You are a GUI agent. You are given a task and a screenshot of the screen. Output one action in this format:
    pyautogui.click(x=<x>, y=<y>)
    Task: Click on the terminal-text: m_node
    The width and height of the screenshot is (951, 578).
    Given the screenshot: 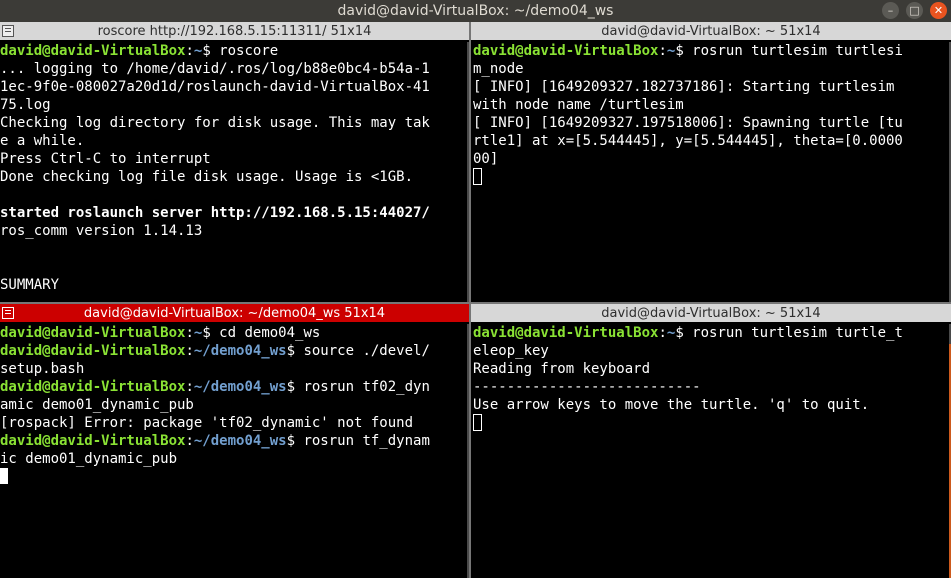 What is the action you would take?
    pyautogui.click(x=498, y=69)
    